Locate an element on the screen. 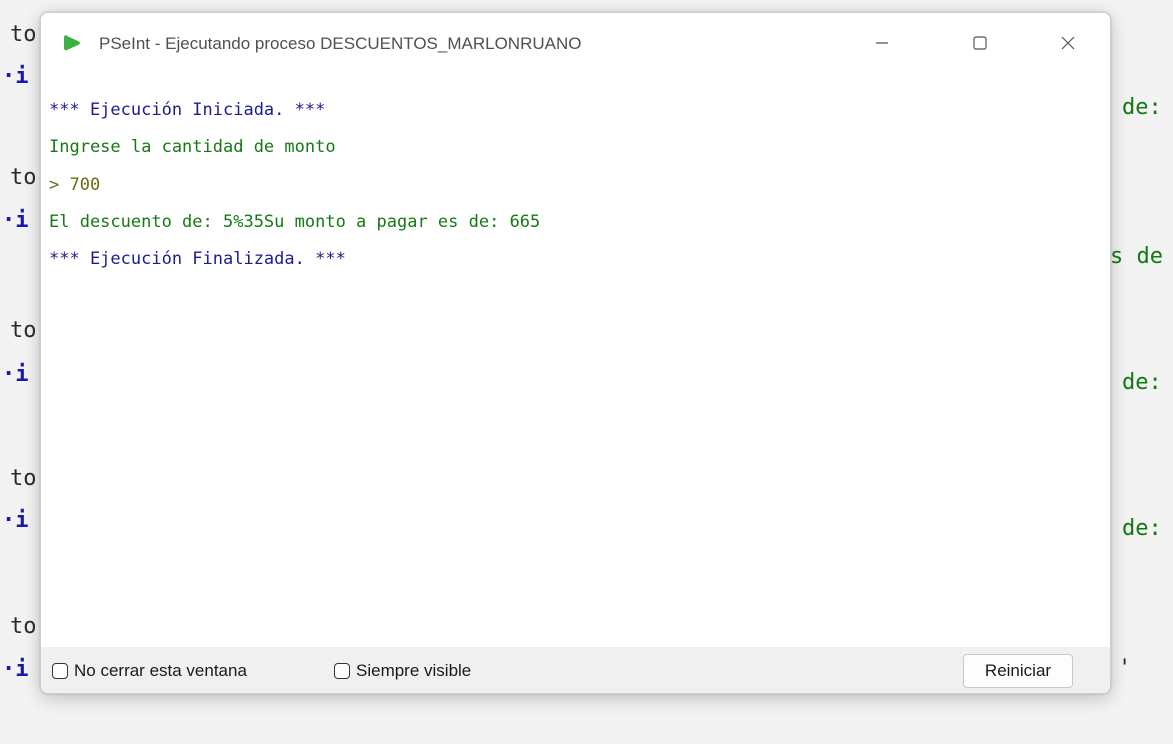  close-icon is located at coordinates (1068, 43).